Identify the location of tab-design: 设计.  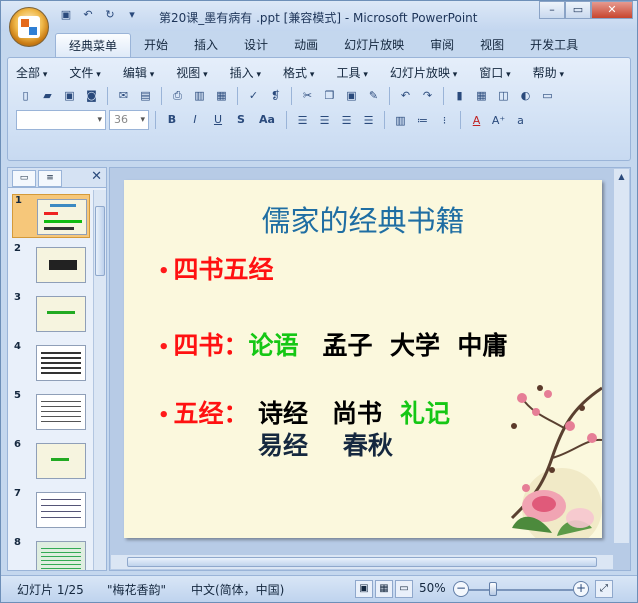
(256, 45).